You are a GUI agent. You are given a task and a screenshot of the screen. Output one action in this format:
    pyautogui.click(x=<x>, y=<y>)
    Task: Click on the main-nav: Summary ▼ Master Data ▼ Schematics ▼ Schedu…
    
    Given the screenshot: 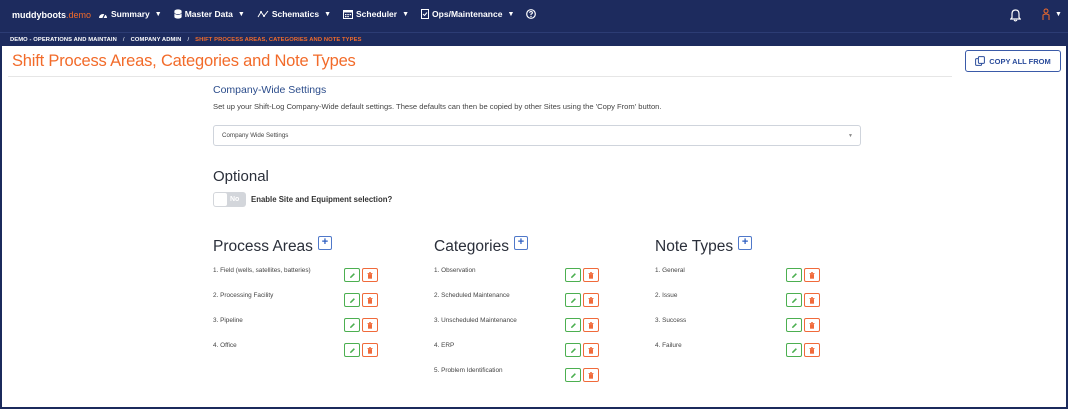 What is the action you would take?
    pyautogui.click(x=317, y=14)
    